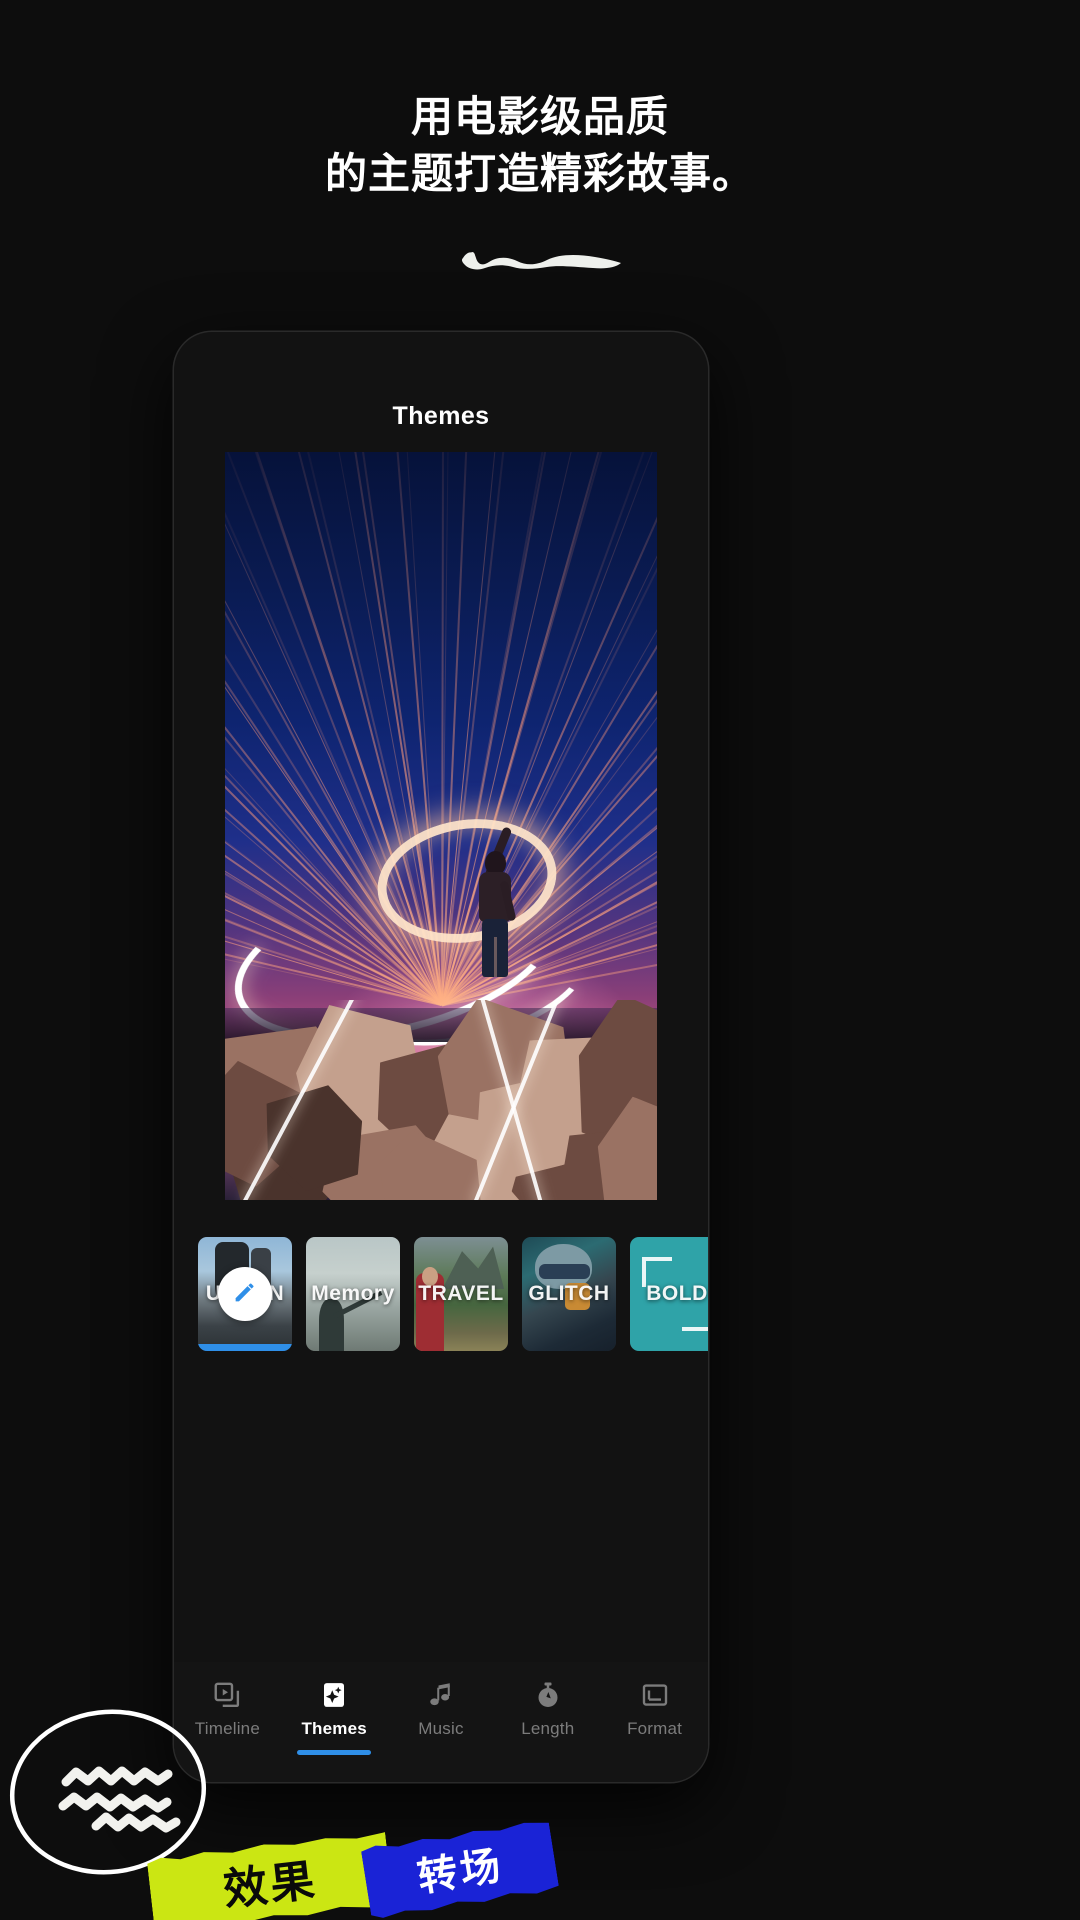 The width and height of the screenshot is (1080, 1920). I want to click on nav-item-label: Themes, so click(334, 1728).